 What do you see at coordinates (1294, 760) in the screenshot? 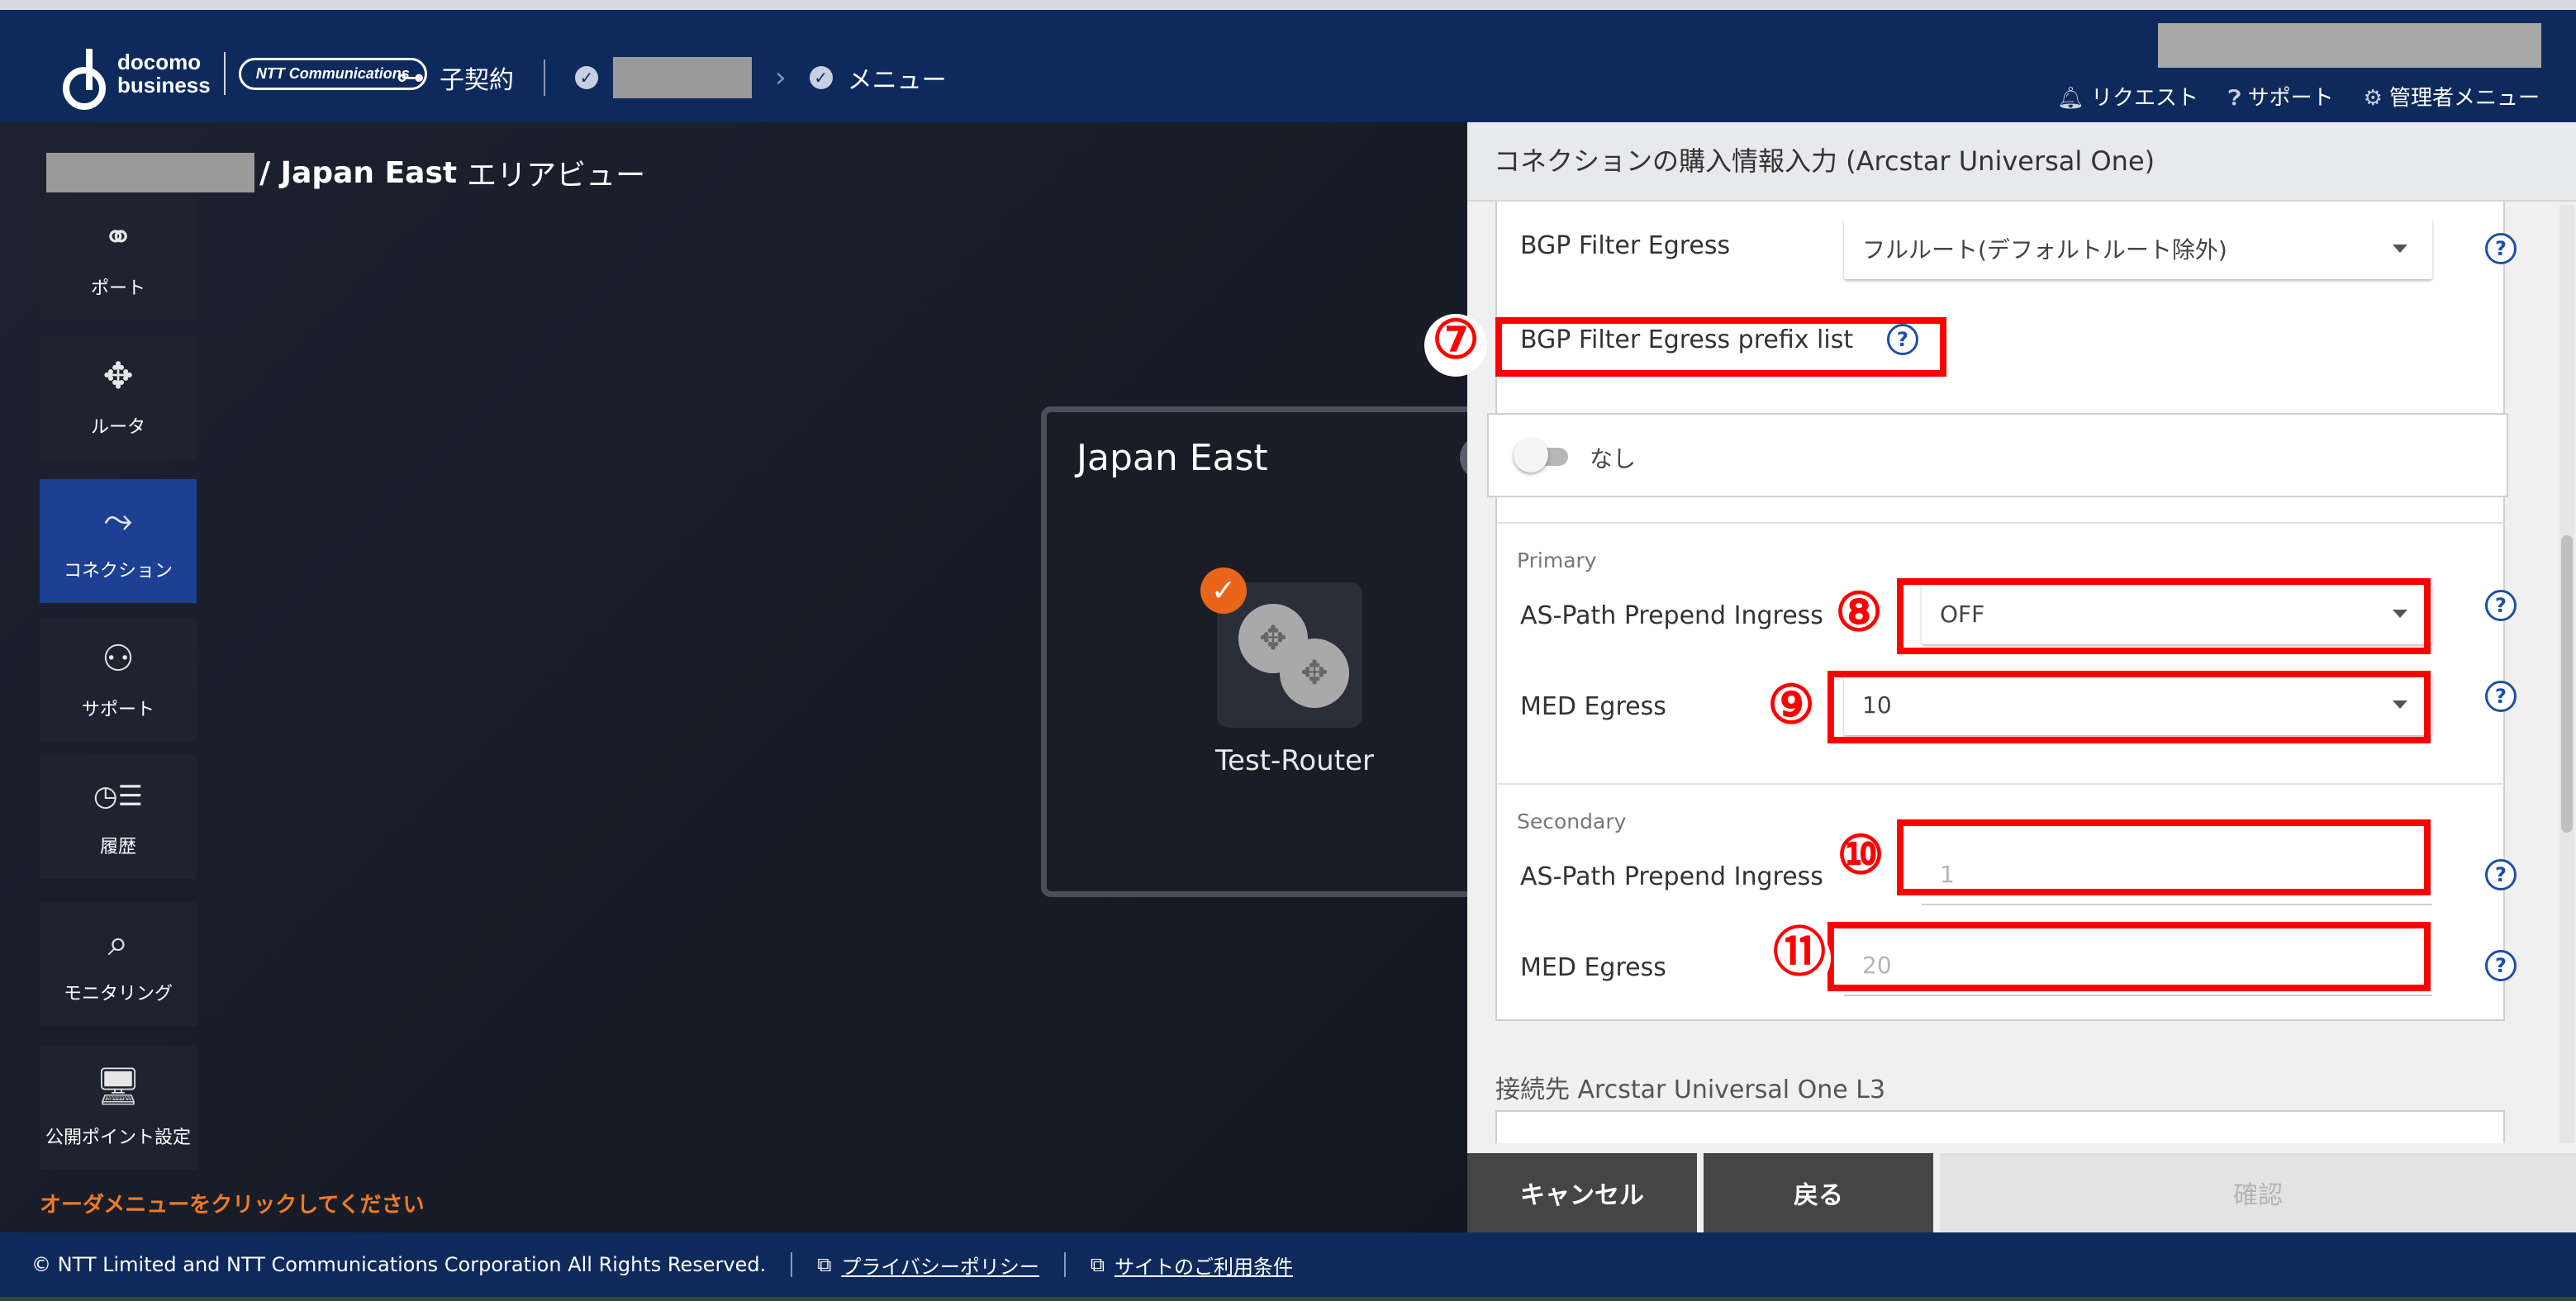
I see `router-label: Test-Router` at bounding box center [1294, 760].